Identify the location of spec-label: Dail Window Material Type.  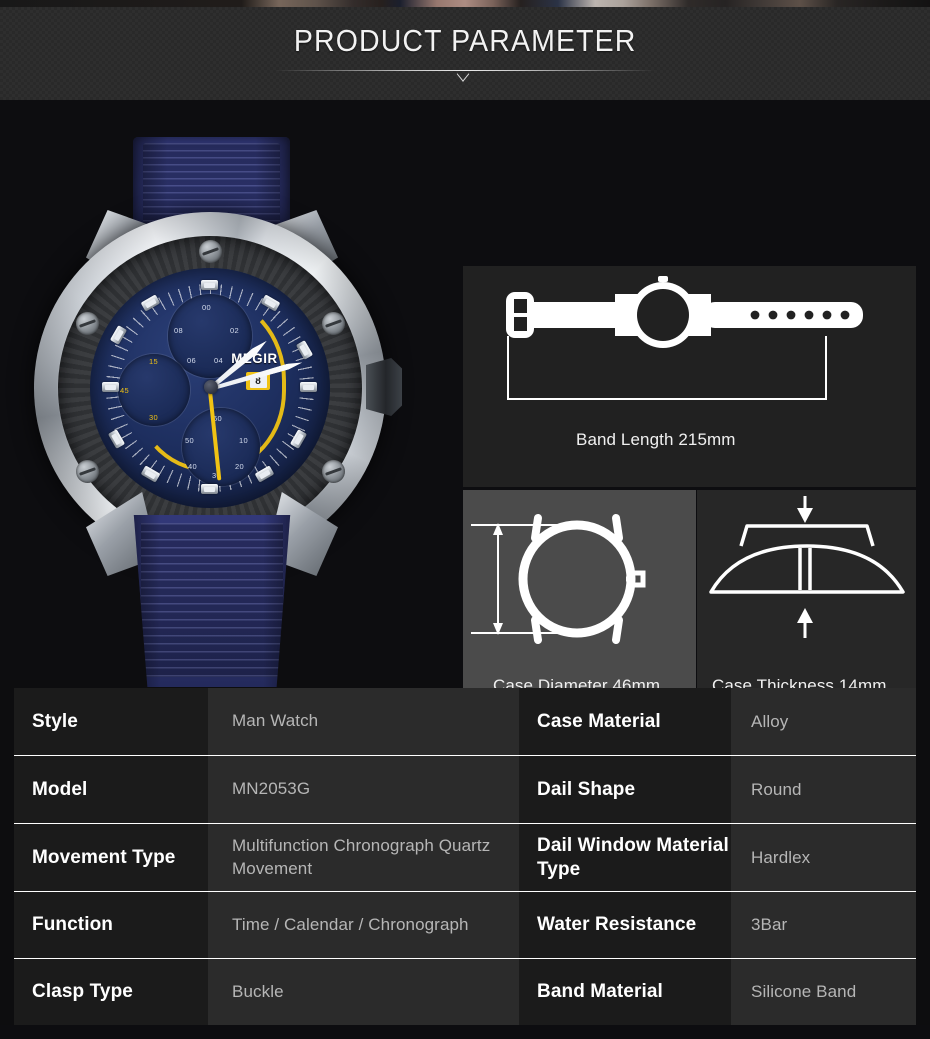
(625, 857).